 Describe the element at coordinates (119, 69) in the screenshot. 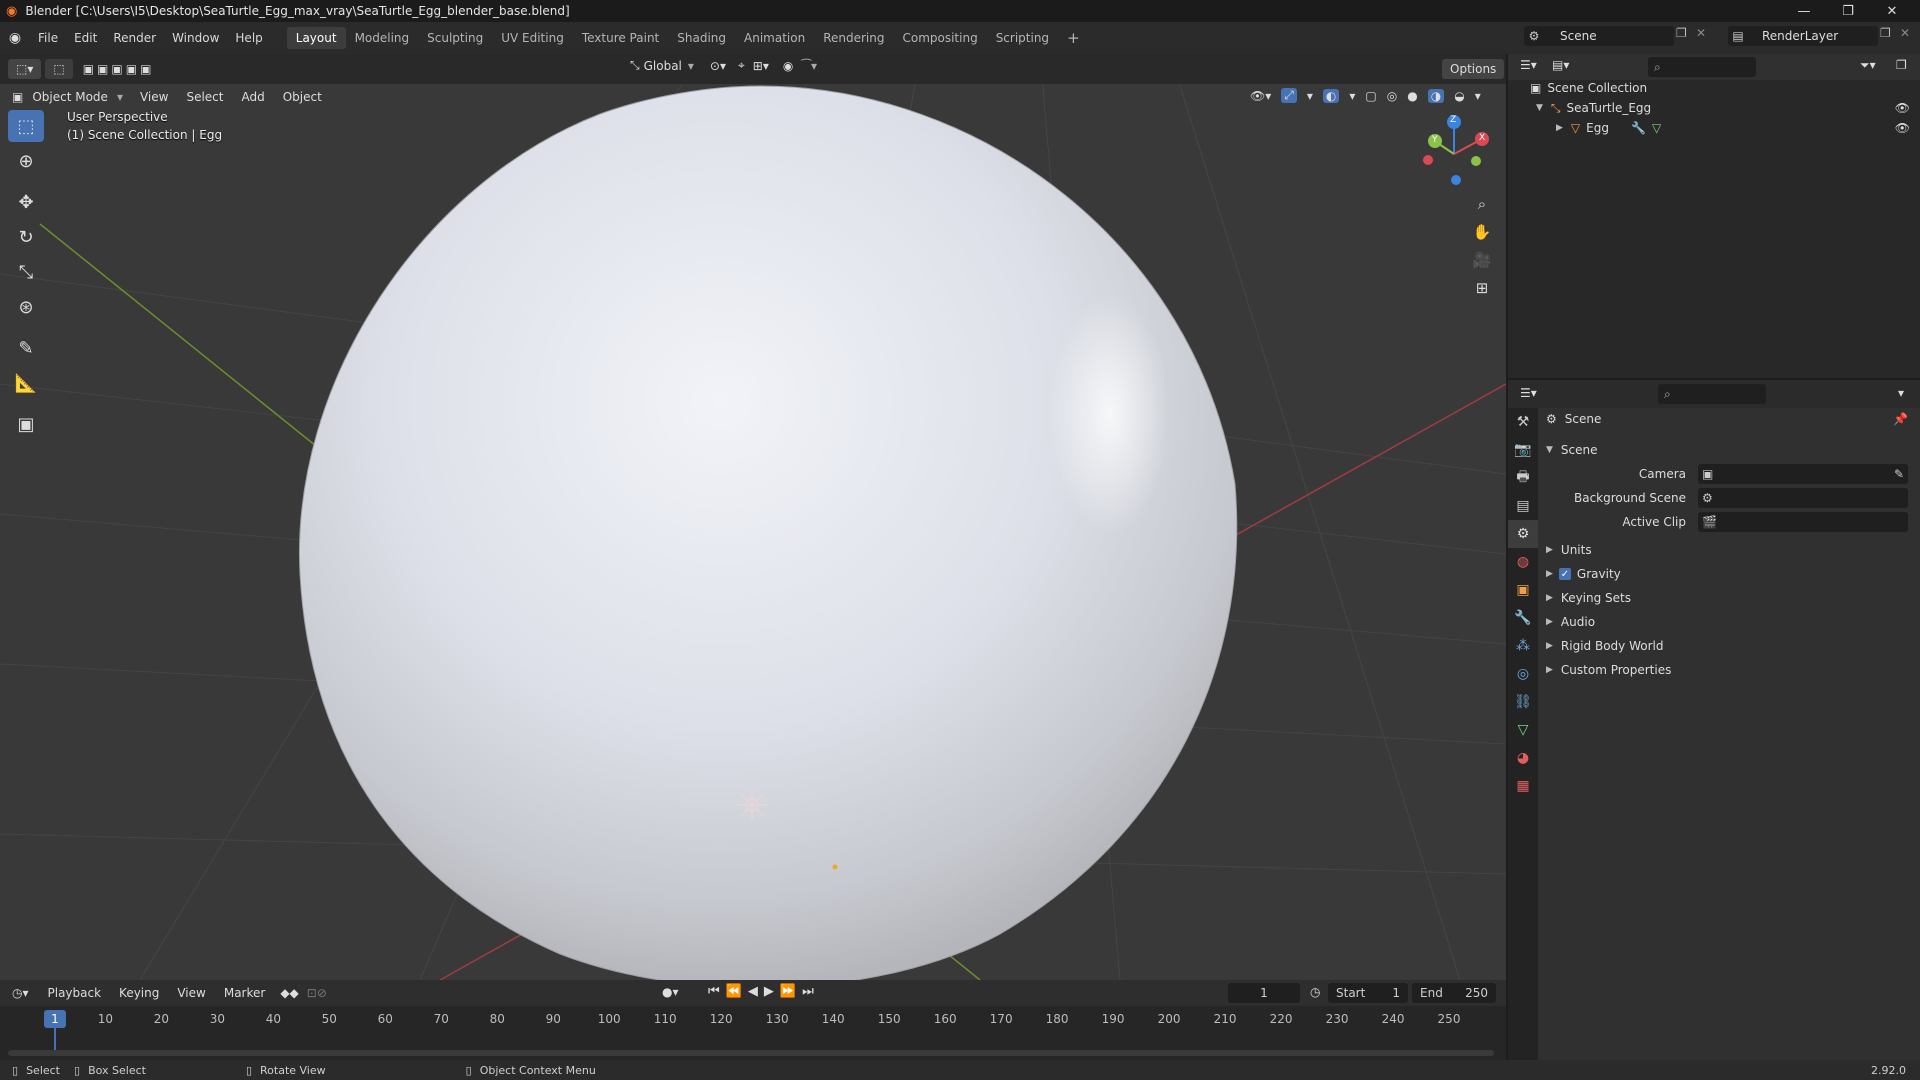

I see `select-mode-icons: ▣▣▣▣▣` at that location.